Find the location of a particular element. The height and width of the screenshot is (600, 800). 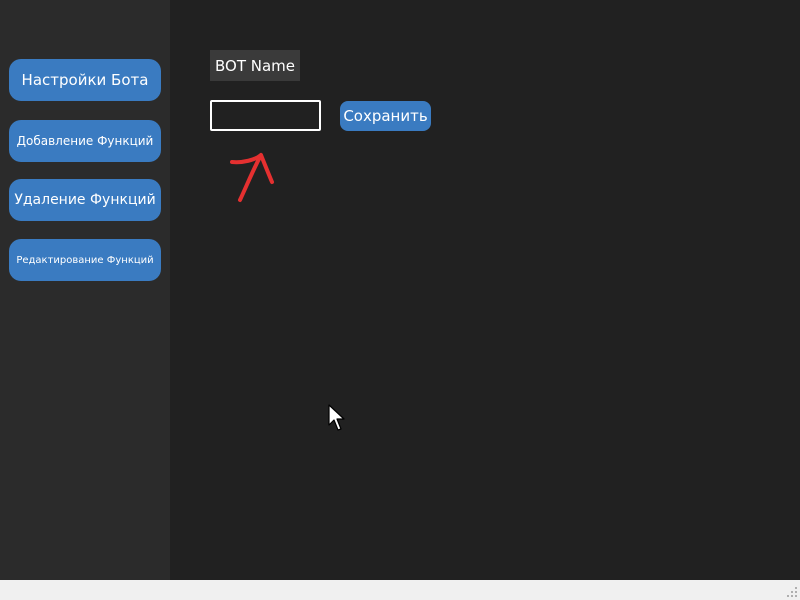

red-hand-drawn-arrow-icon is located at coordinates (252, 177).